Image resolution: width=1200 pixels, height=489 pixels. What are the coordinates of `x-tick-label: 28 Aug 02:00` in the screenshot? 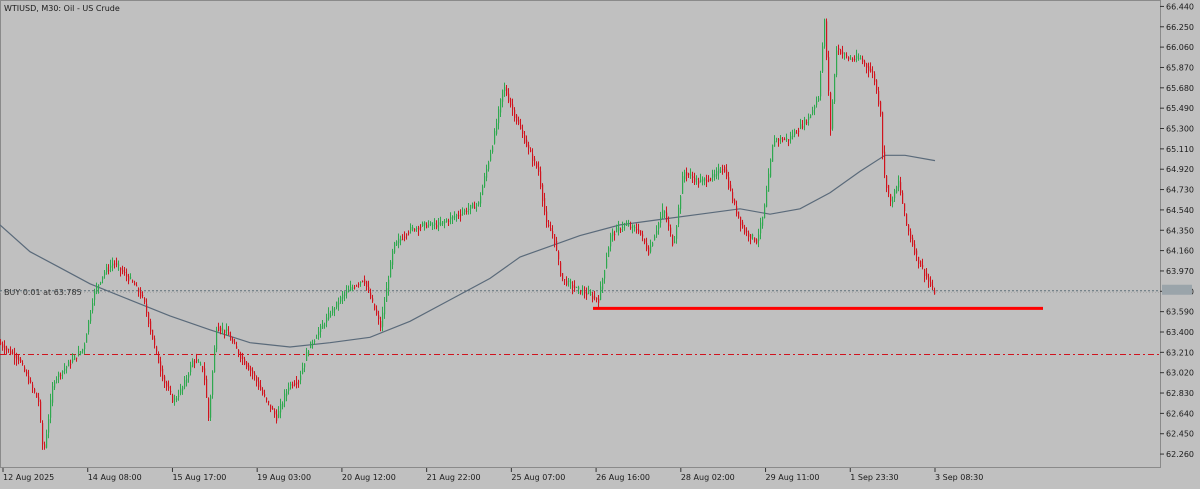 It's located at (708, 477).